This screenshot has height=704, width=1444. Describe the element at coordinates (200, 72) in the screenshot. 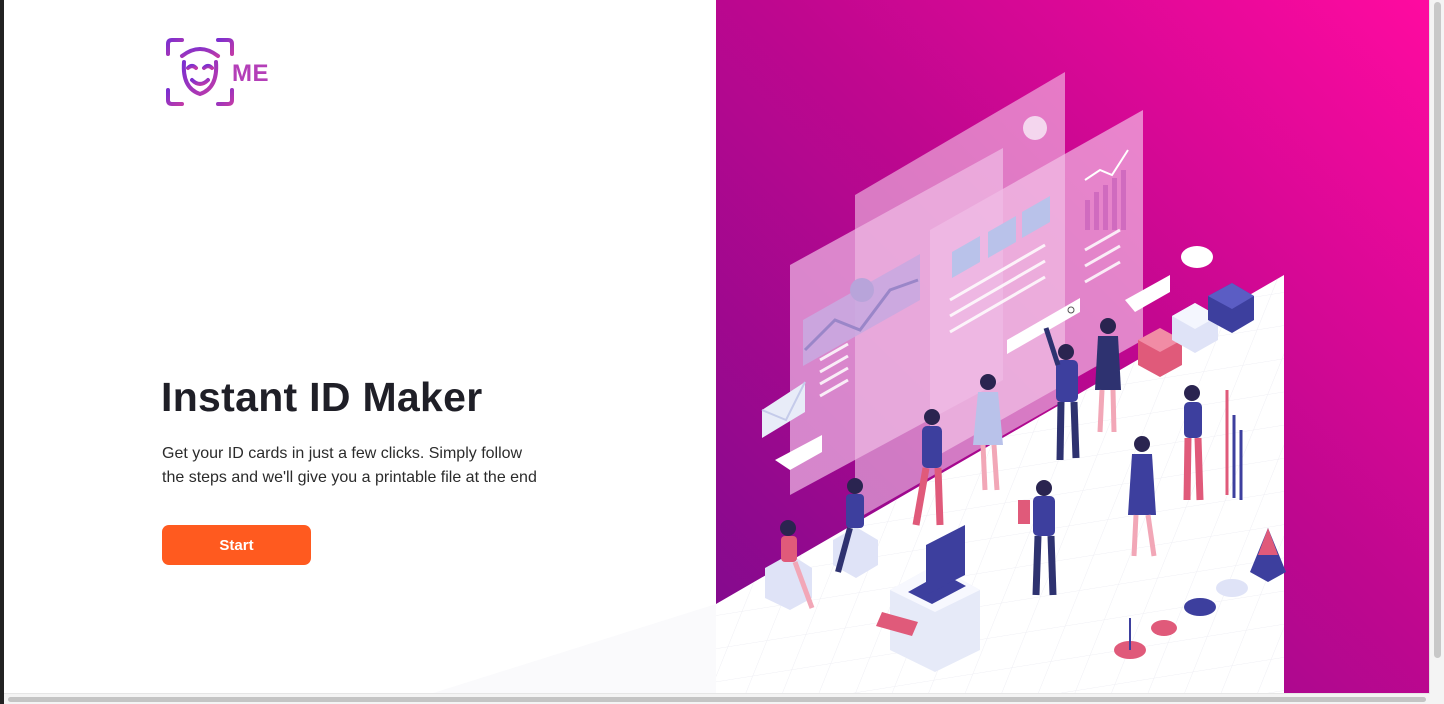

I see `face-frame-icon` at that location.